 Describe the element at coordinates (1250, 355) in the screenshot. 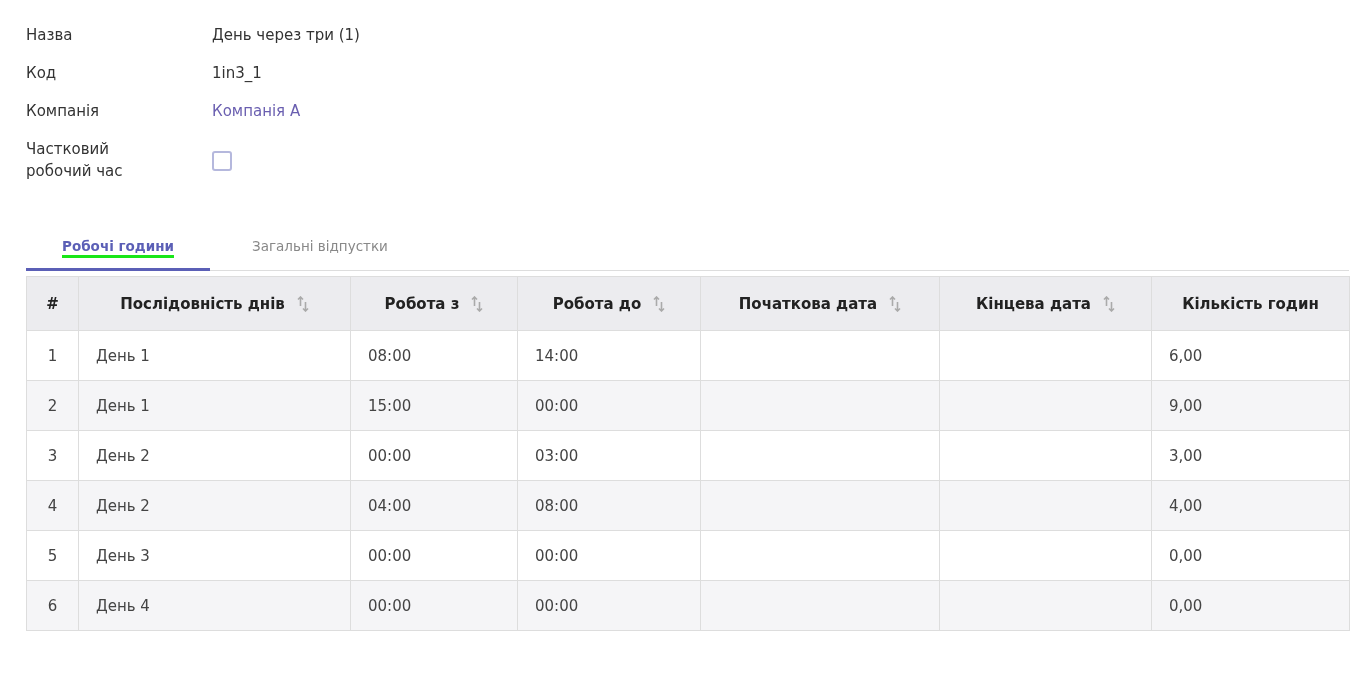

I see `table-cell: 6,00` at that location.